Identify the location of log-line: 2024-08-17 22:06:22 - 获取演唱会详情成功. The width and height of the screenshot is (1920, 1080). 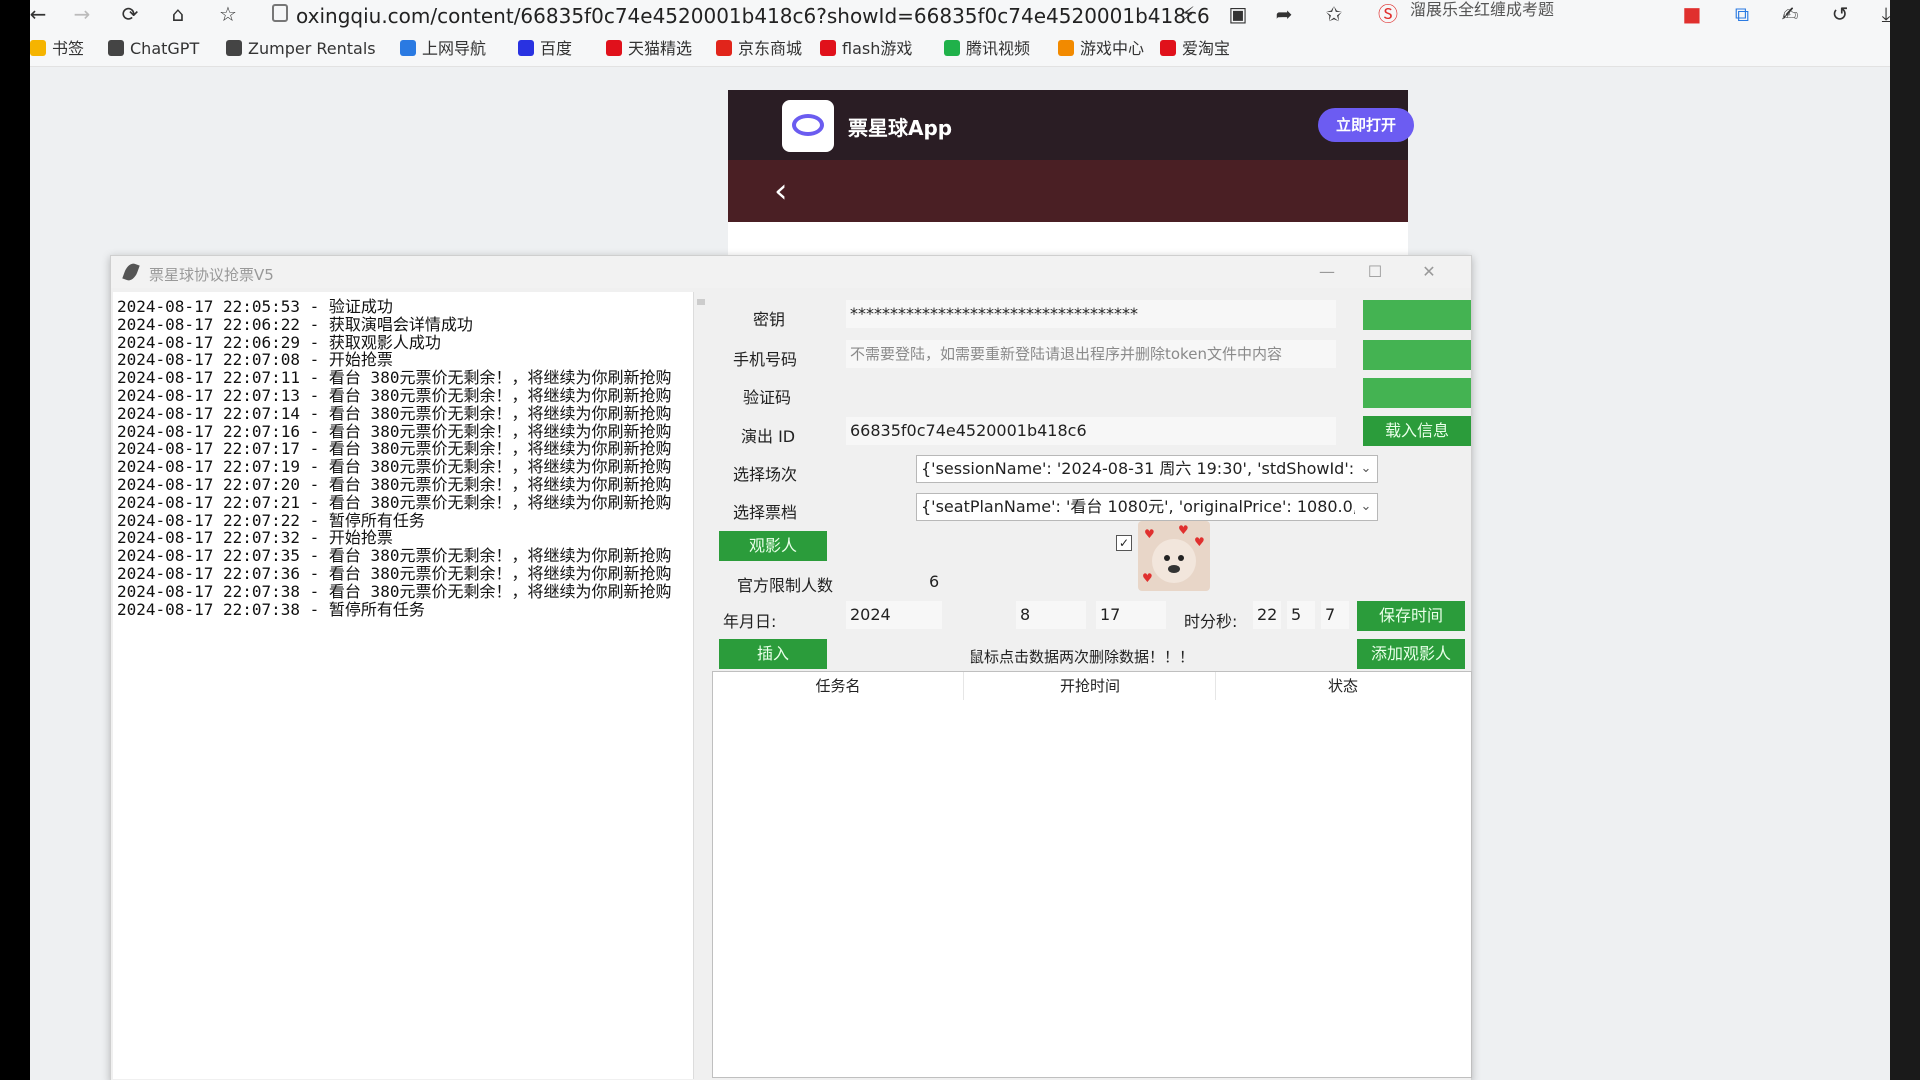
(295, 324).